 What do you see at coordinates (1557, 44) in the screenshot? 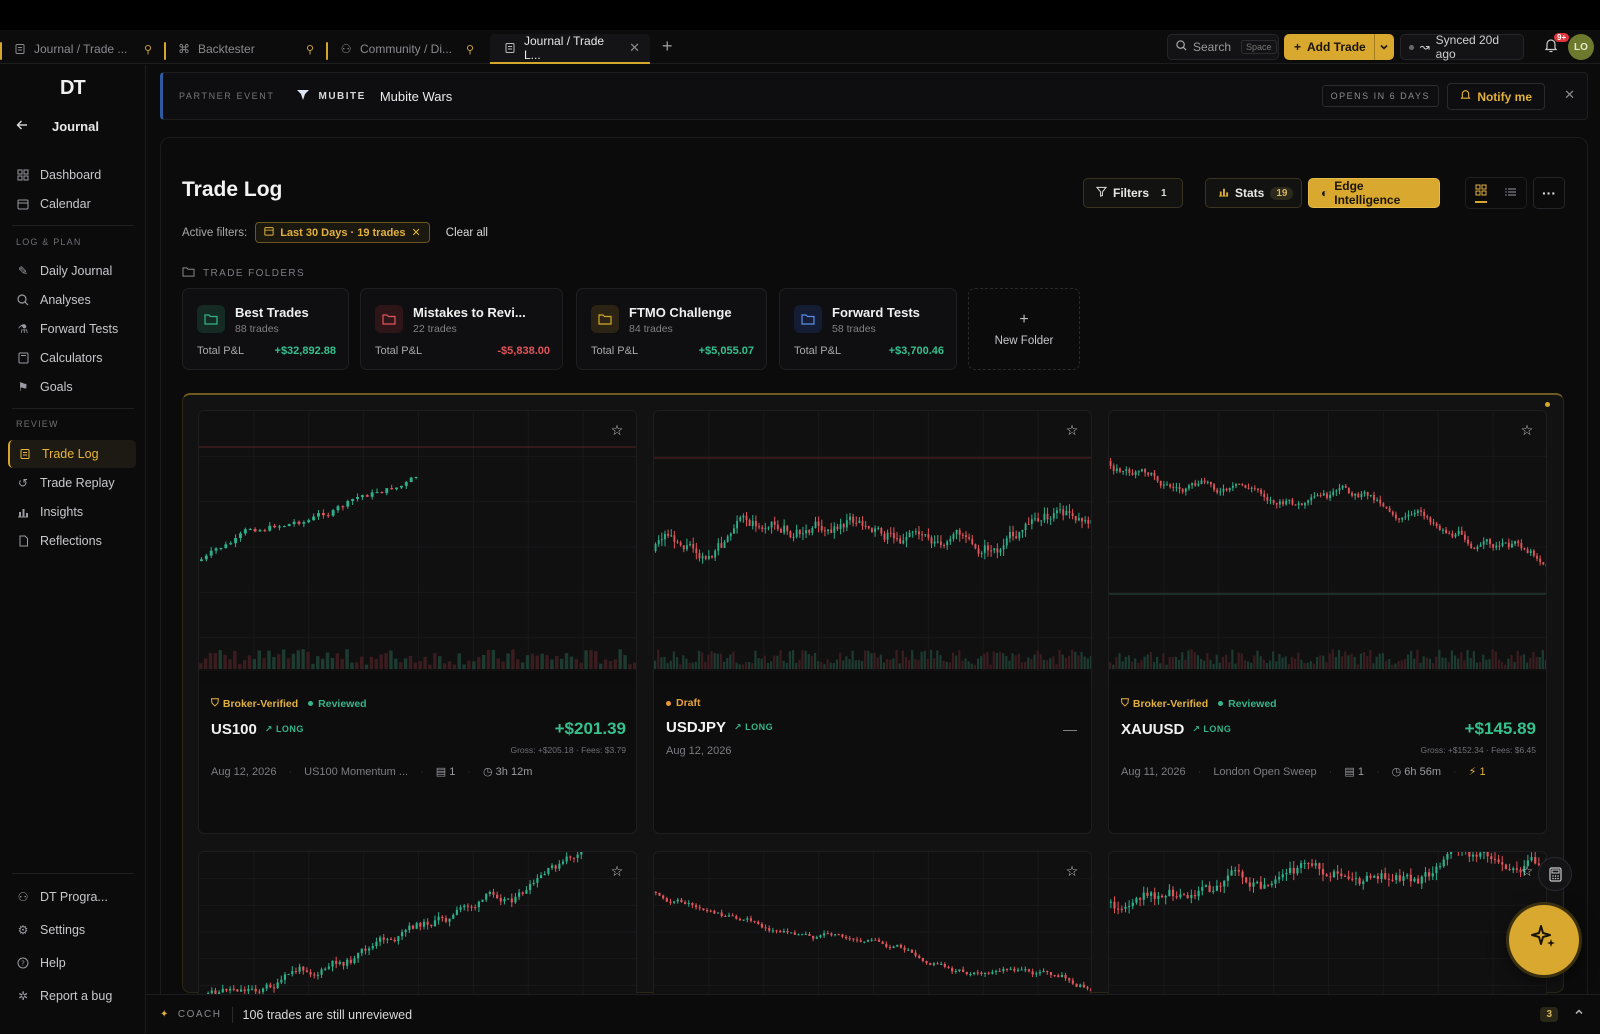
I see `notifications-button: 9+` at bounding box center [1557, 44].